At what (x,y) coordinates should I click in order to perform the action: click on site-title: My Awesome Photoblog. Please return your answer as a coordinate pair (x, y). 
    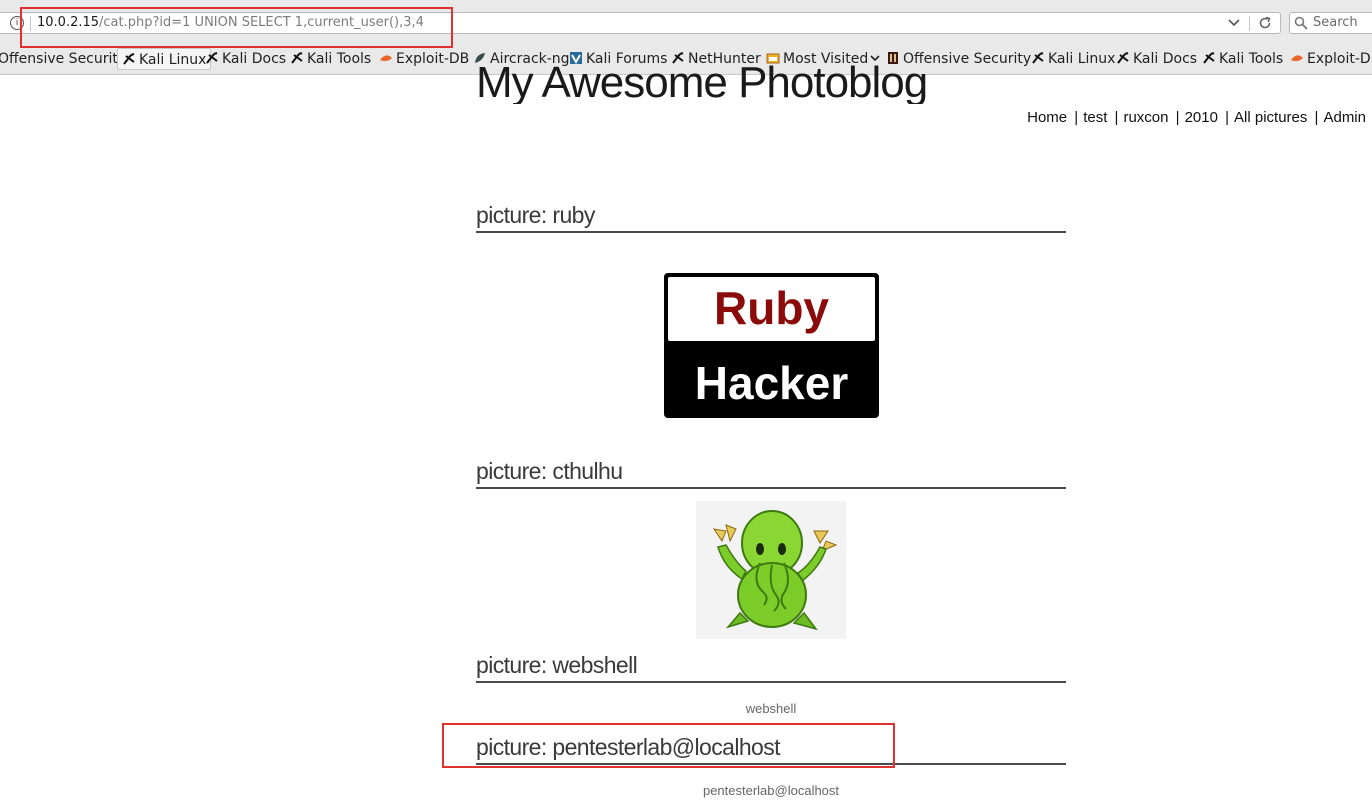
    Looking at the image, I should click on (702, 81).